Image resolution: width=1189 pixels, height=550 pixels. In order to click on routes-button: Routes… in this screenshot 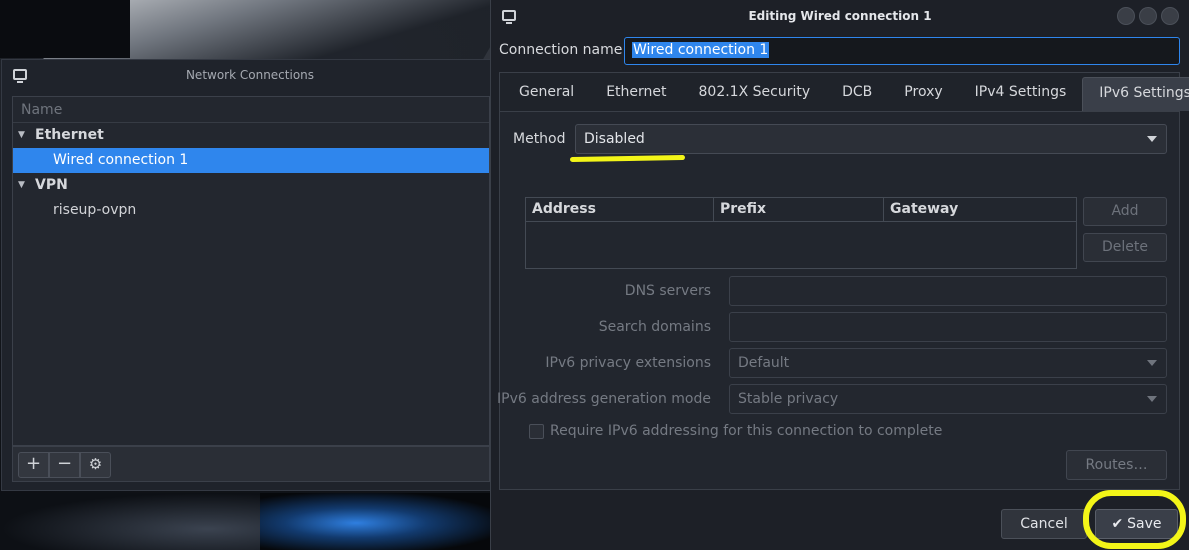, I will do `click(1116, 465)`.